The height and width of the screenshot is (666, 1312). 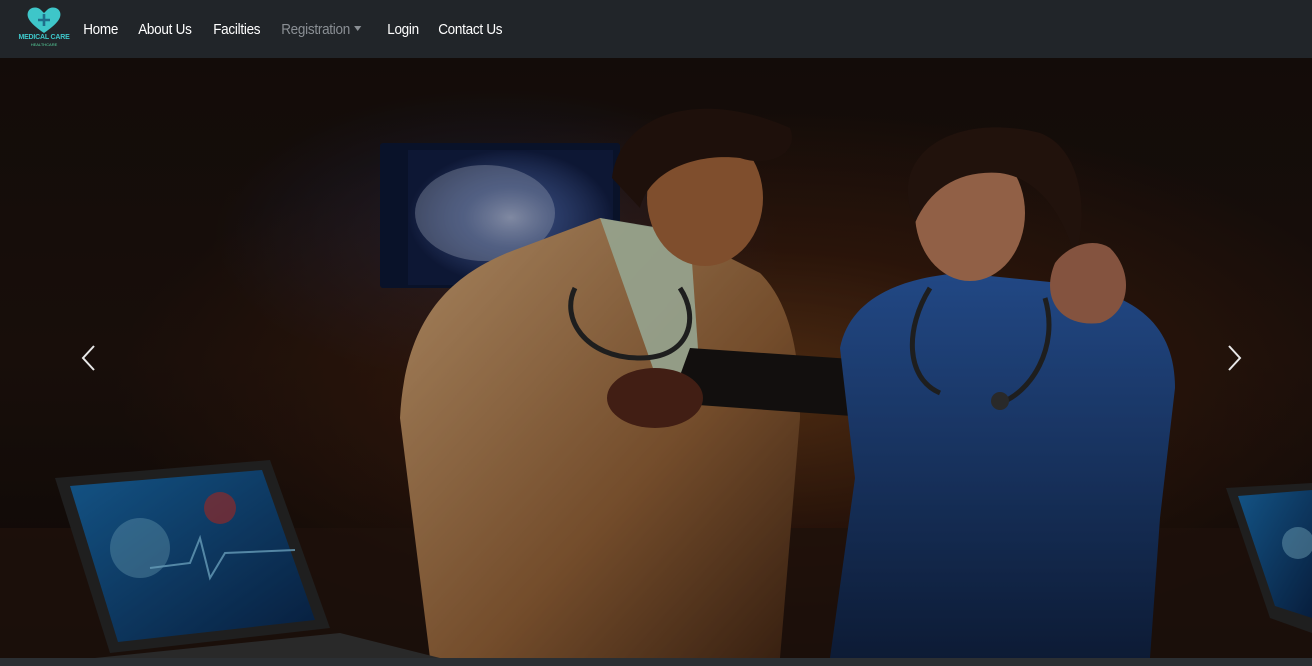 What do you see at coordinates (358, 28) in the screenshot?
I see `caret-down-icon` at bounding box center [358, 28].